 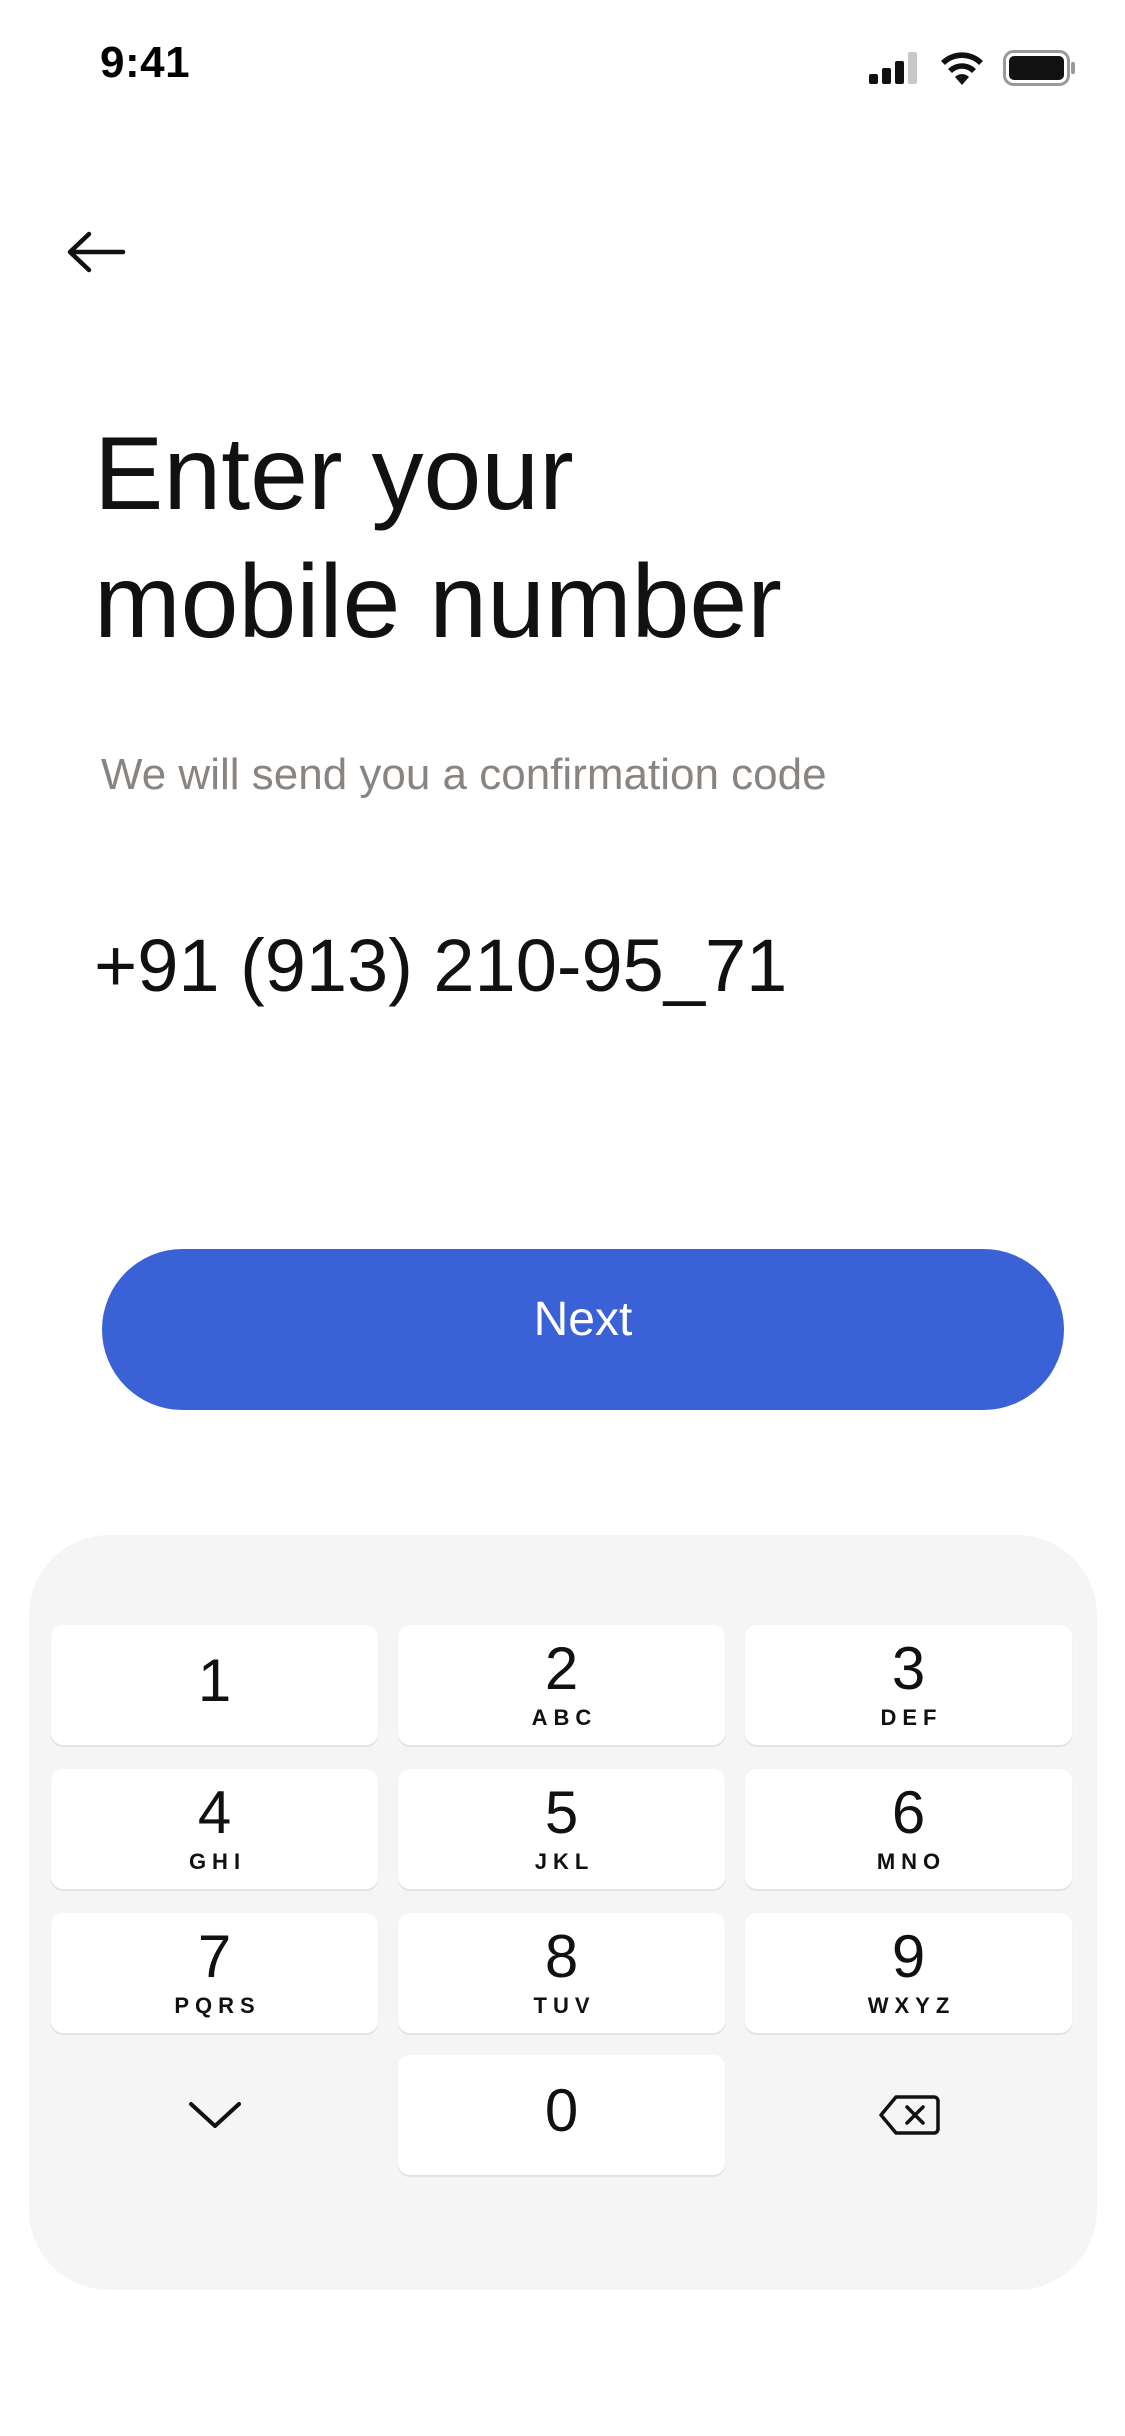 I want to click on chevron-down-icon, so click(x=214, y=2115).